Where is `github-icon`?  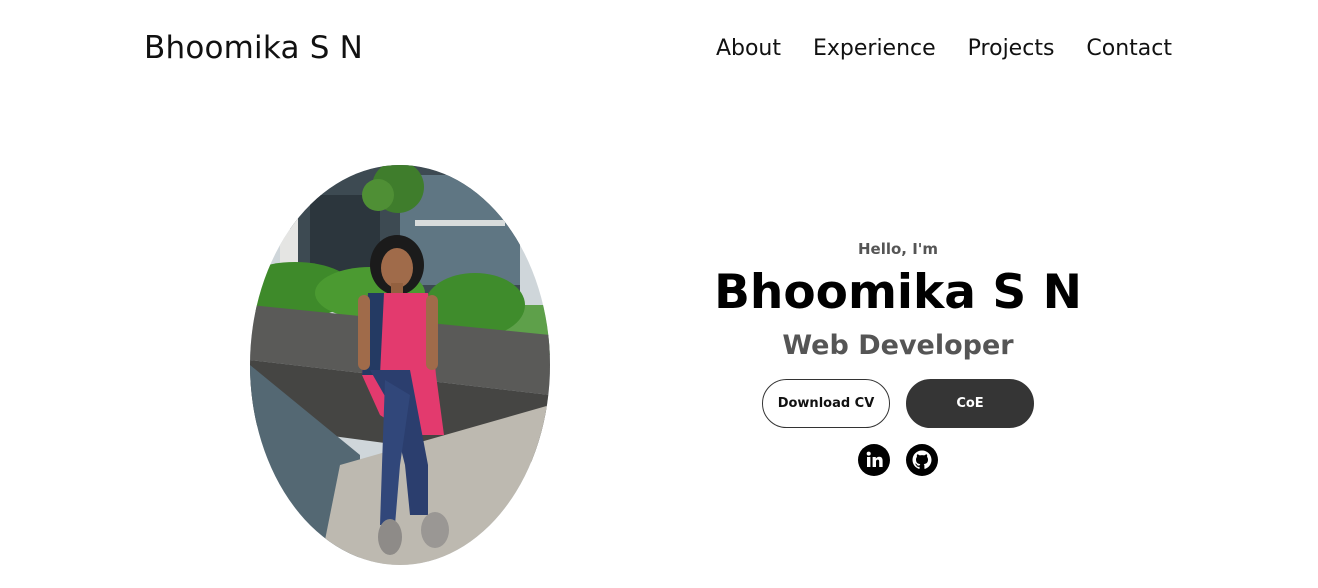
github-icon is located at coordinates (922, 460).